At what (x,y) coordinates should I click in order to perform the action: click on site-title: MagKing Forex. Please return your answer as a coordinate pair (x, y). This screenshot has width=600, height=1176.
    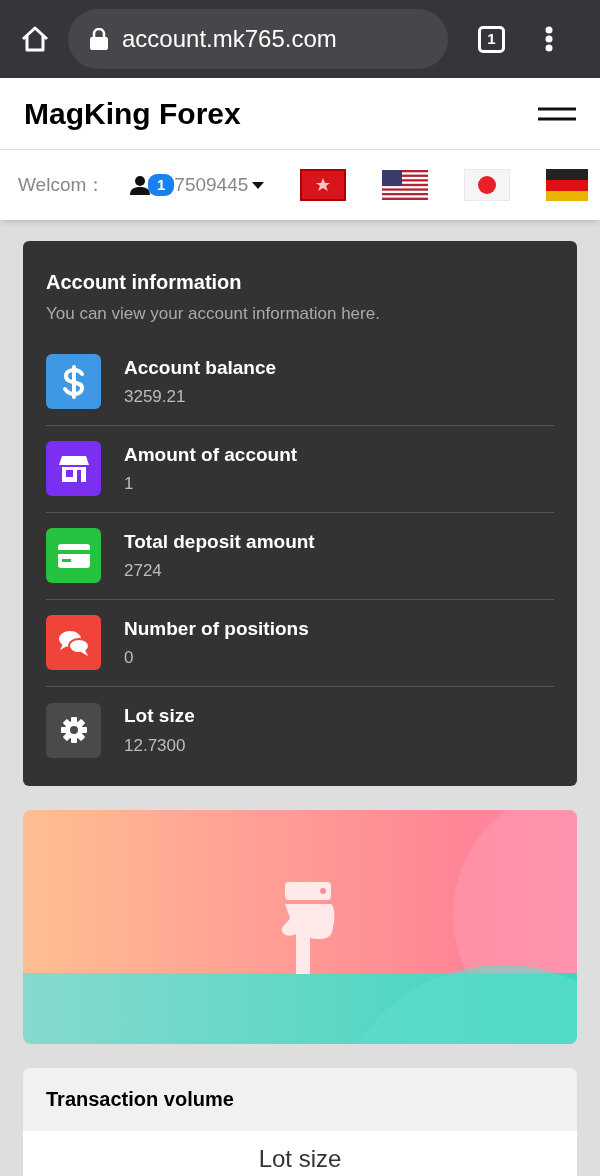
    Looking at the image, I should click on (132, 114).